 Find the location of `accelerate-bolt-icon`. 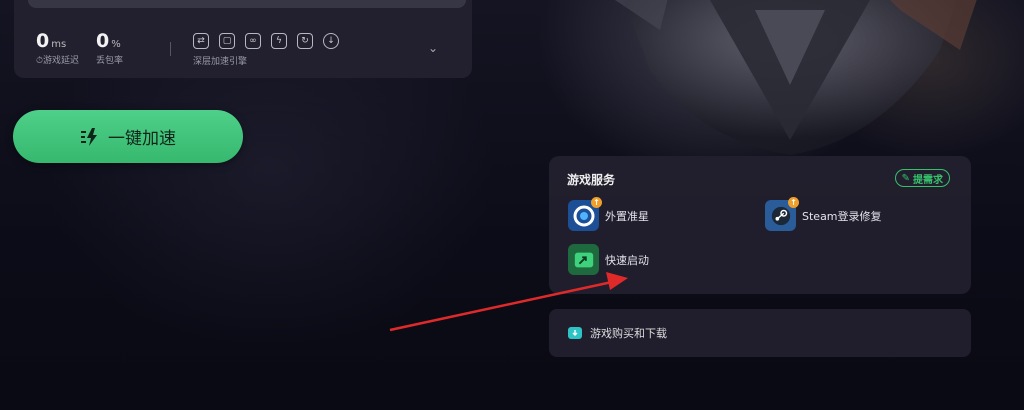

accelerate-bolt-icon is located at coordinates (89, 136).